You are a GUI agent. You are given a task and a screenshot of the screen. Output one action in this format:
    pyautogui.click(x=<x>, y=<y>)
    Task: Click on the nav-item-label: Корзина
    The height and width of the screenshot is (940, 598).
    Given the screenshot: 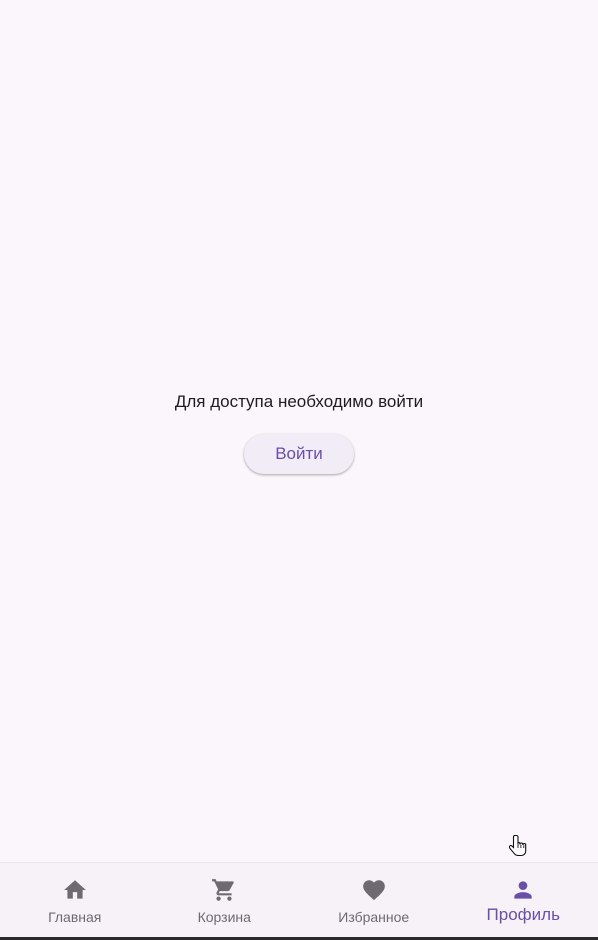 What is the action you would take?
    pyautogui.click(x=224, y=917)
    